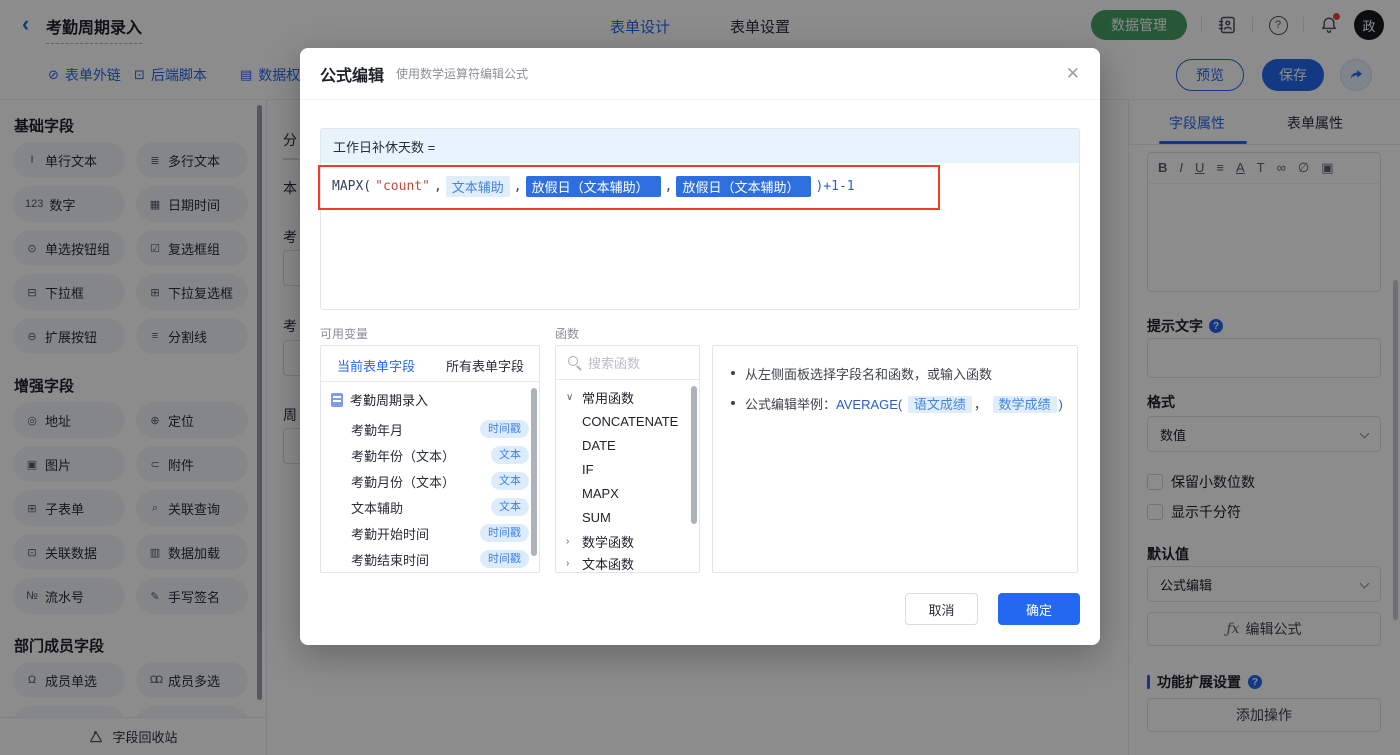  What do you see at coordinates (390, 534) in the screenshot?
I see `variable-name: 考勤开始时间` at bounding box center [390, 534].